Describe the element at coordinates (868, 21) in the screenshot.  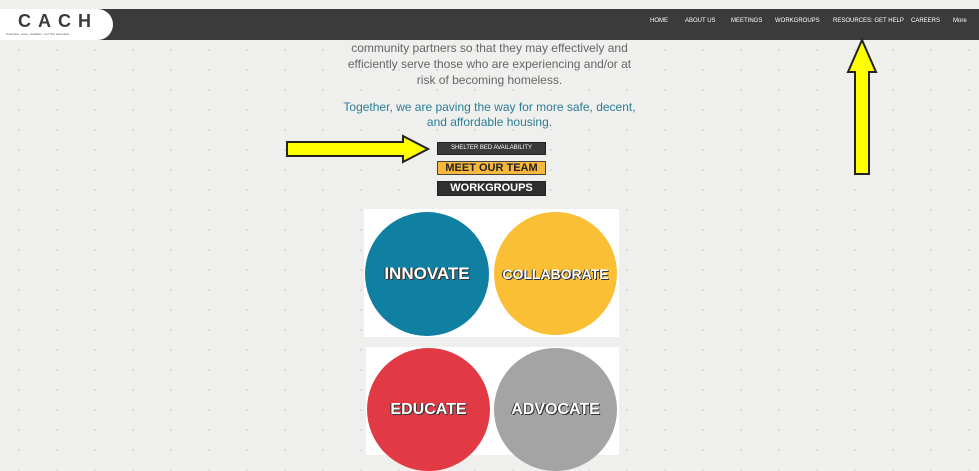
I see `nav-resources-get-help: RESOURCES: GET HELP` at that location.